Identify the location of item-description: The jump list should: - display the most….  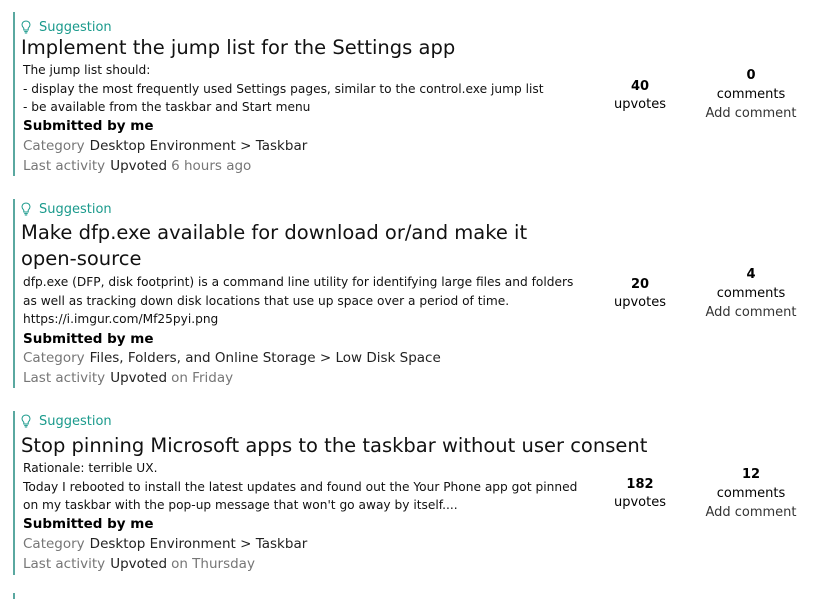
(283, 88).